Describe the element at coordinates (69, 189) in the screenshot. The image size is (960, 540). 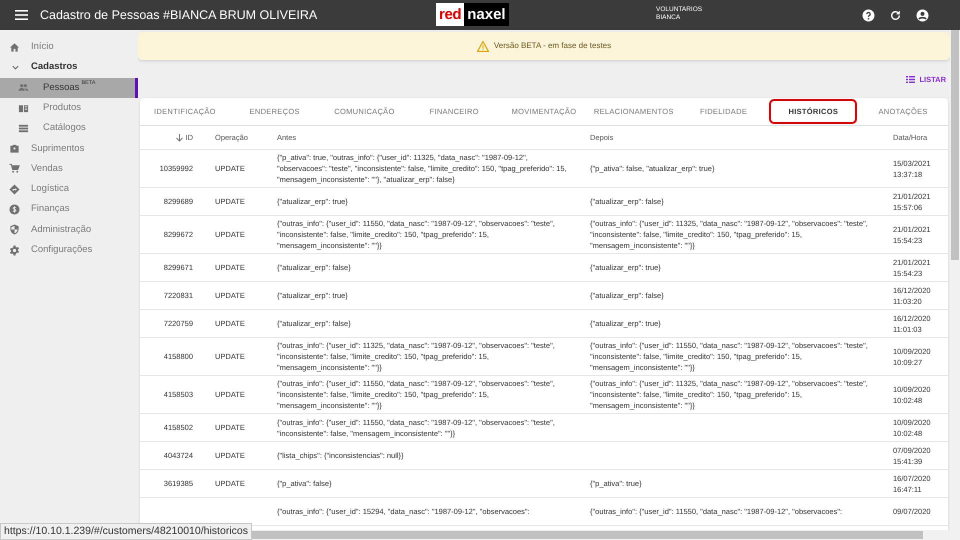
I see `sidebar-item: Logística` at that location.